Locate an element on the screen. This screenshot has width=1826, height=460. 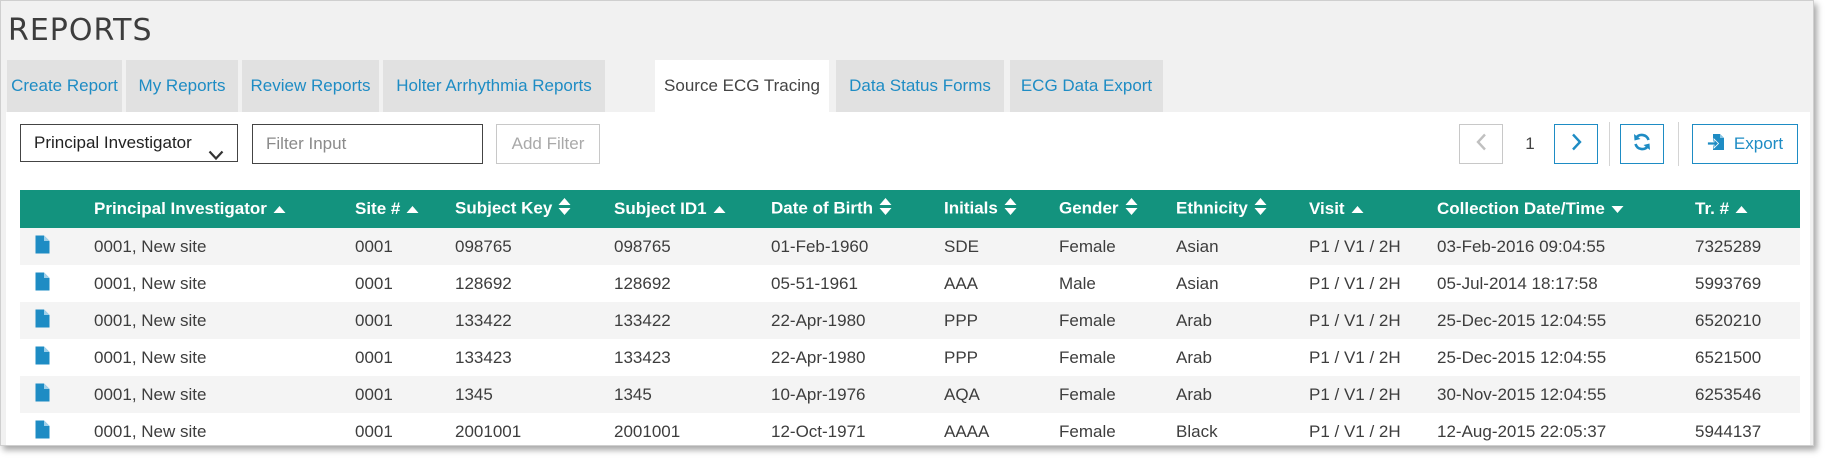
subject-id1-cell: 2001001 is located at coordinates (647, 431).